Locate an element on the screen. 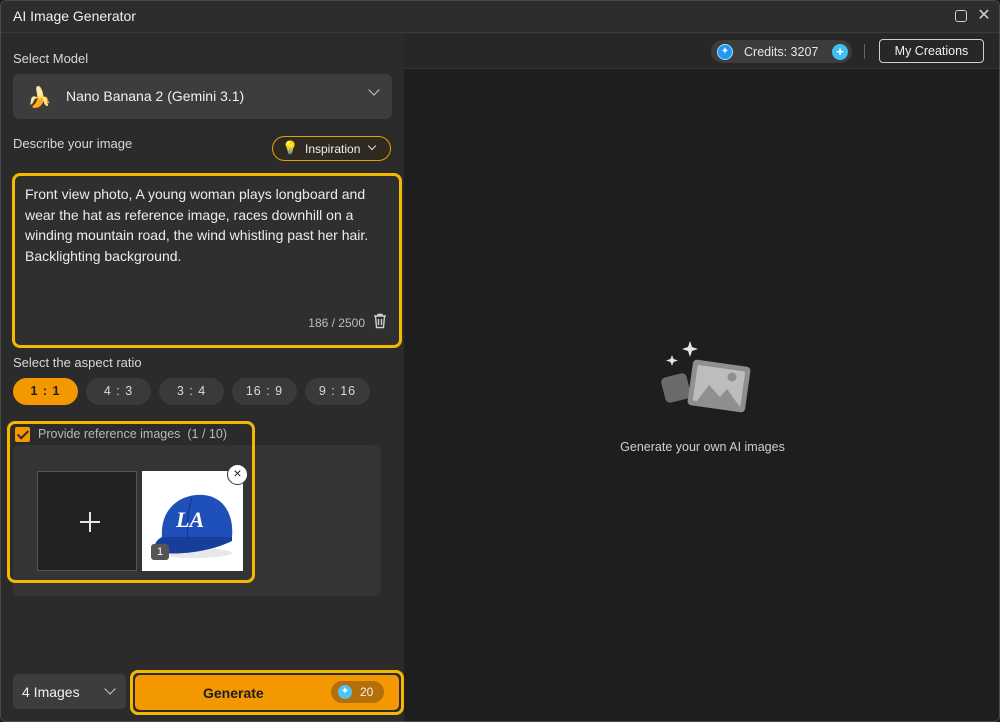  character-counter: 186 / 2500 is located at coordinates (336, 323).